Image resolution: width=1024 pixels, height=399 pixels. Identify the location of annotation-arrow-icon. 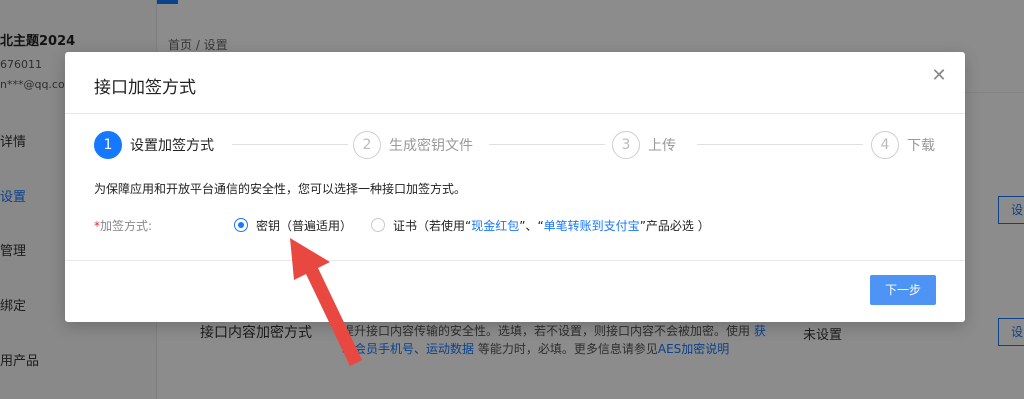
(326, 302).